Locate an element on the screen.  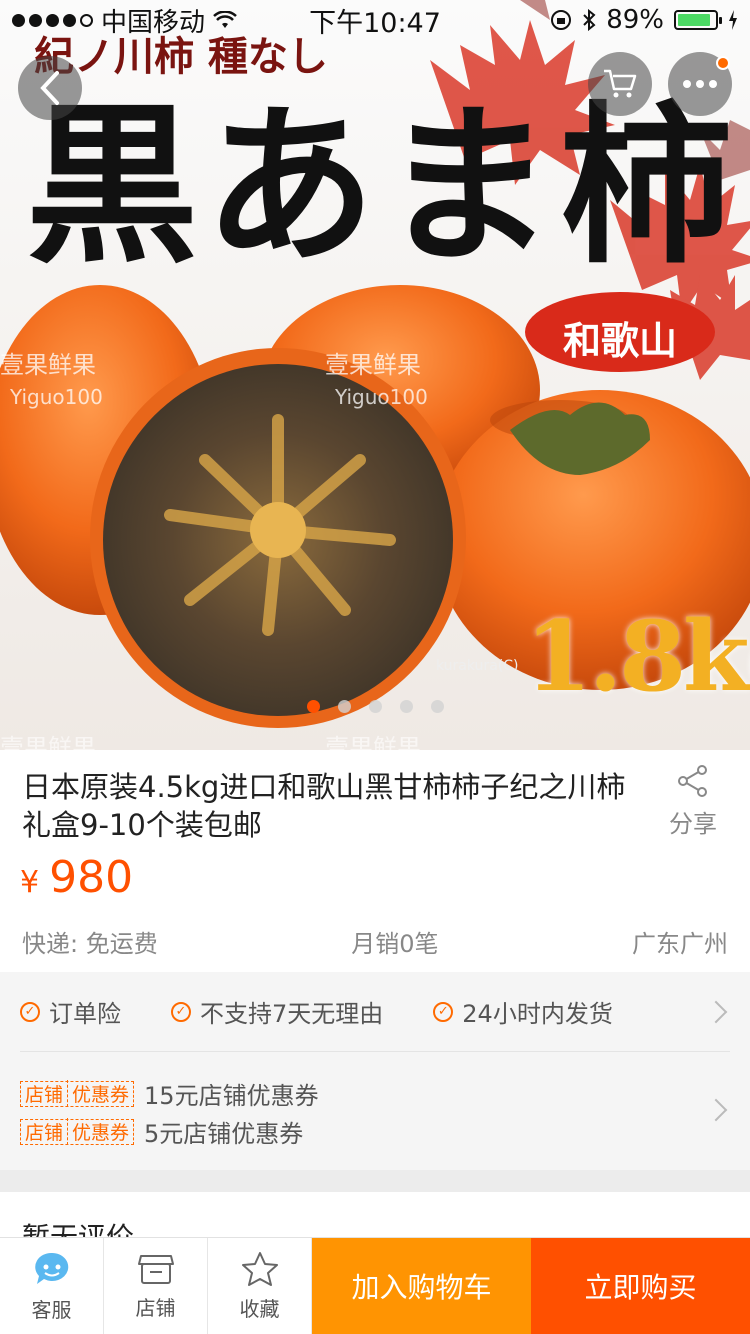
favorite-button: 收藏 is located at coordinates (260, 1286).